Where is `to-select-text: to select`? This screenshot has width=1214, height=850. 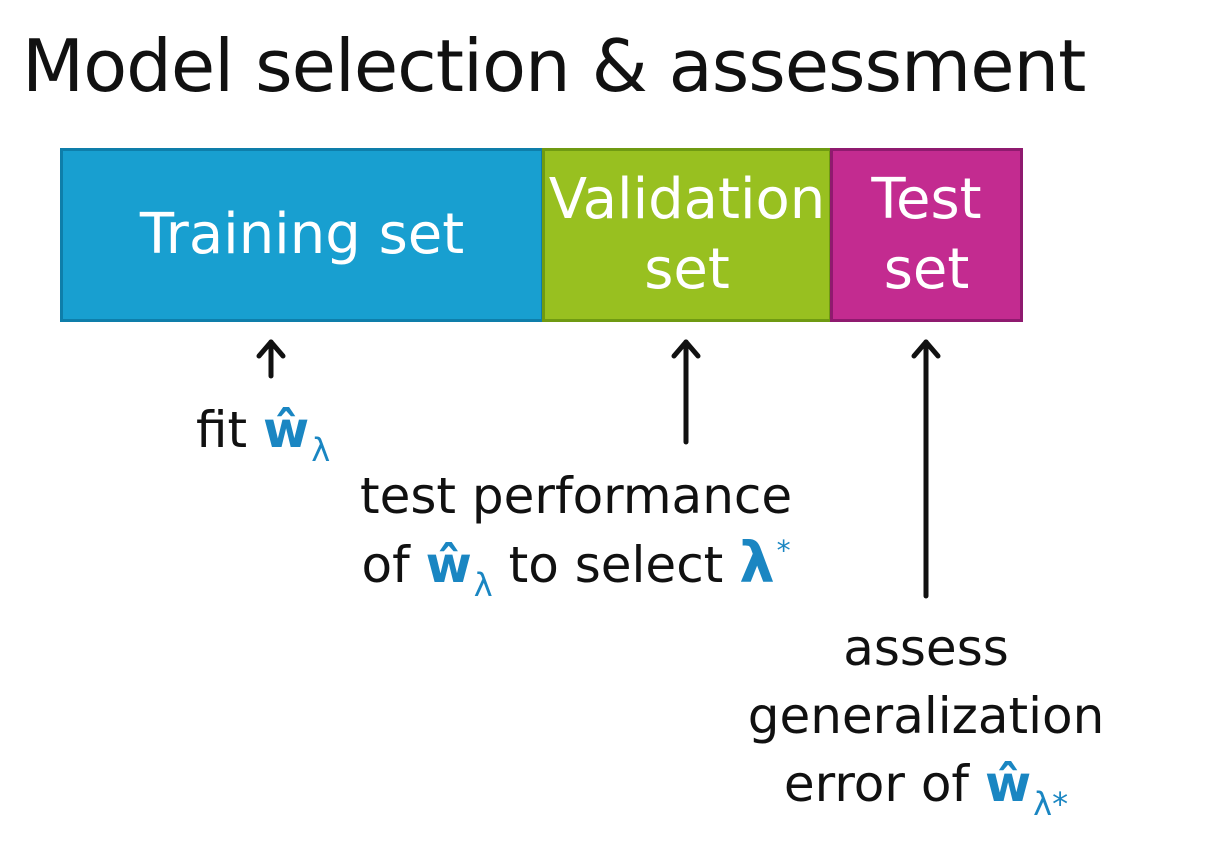 to-select-text: to select is located at coordinates (616, 565).